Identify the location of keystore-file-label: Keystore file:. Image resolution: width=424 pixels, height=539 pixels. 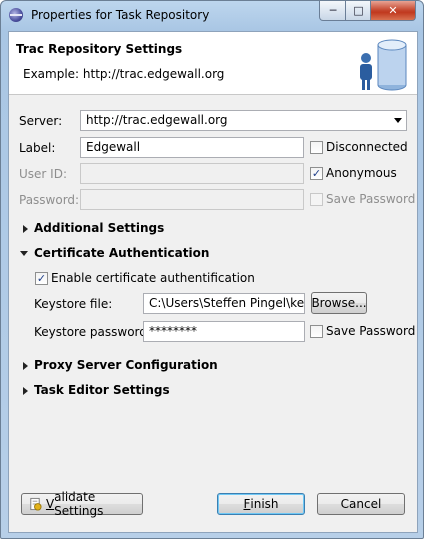
(73, 304).